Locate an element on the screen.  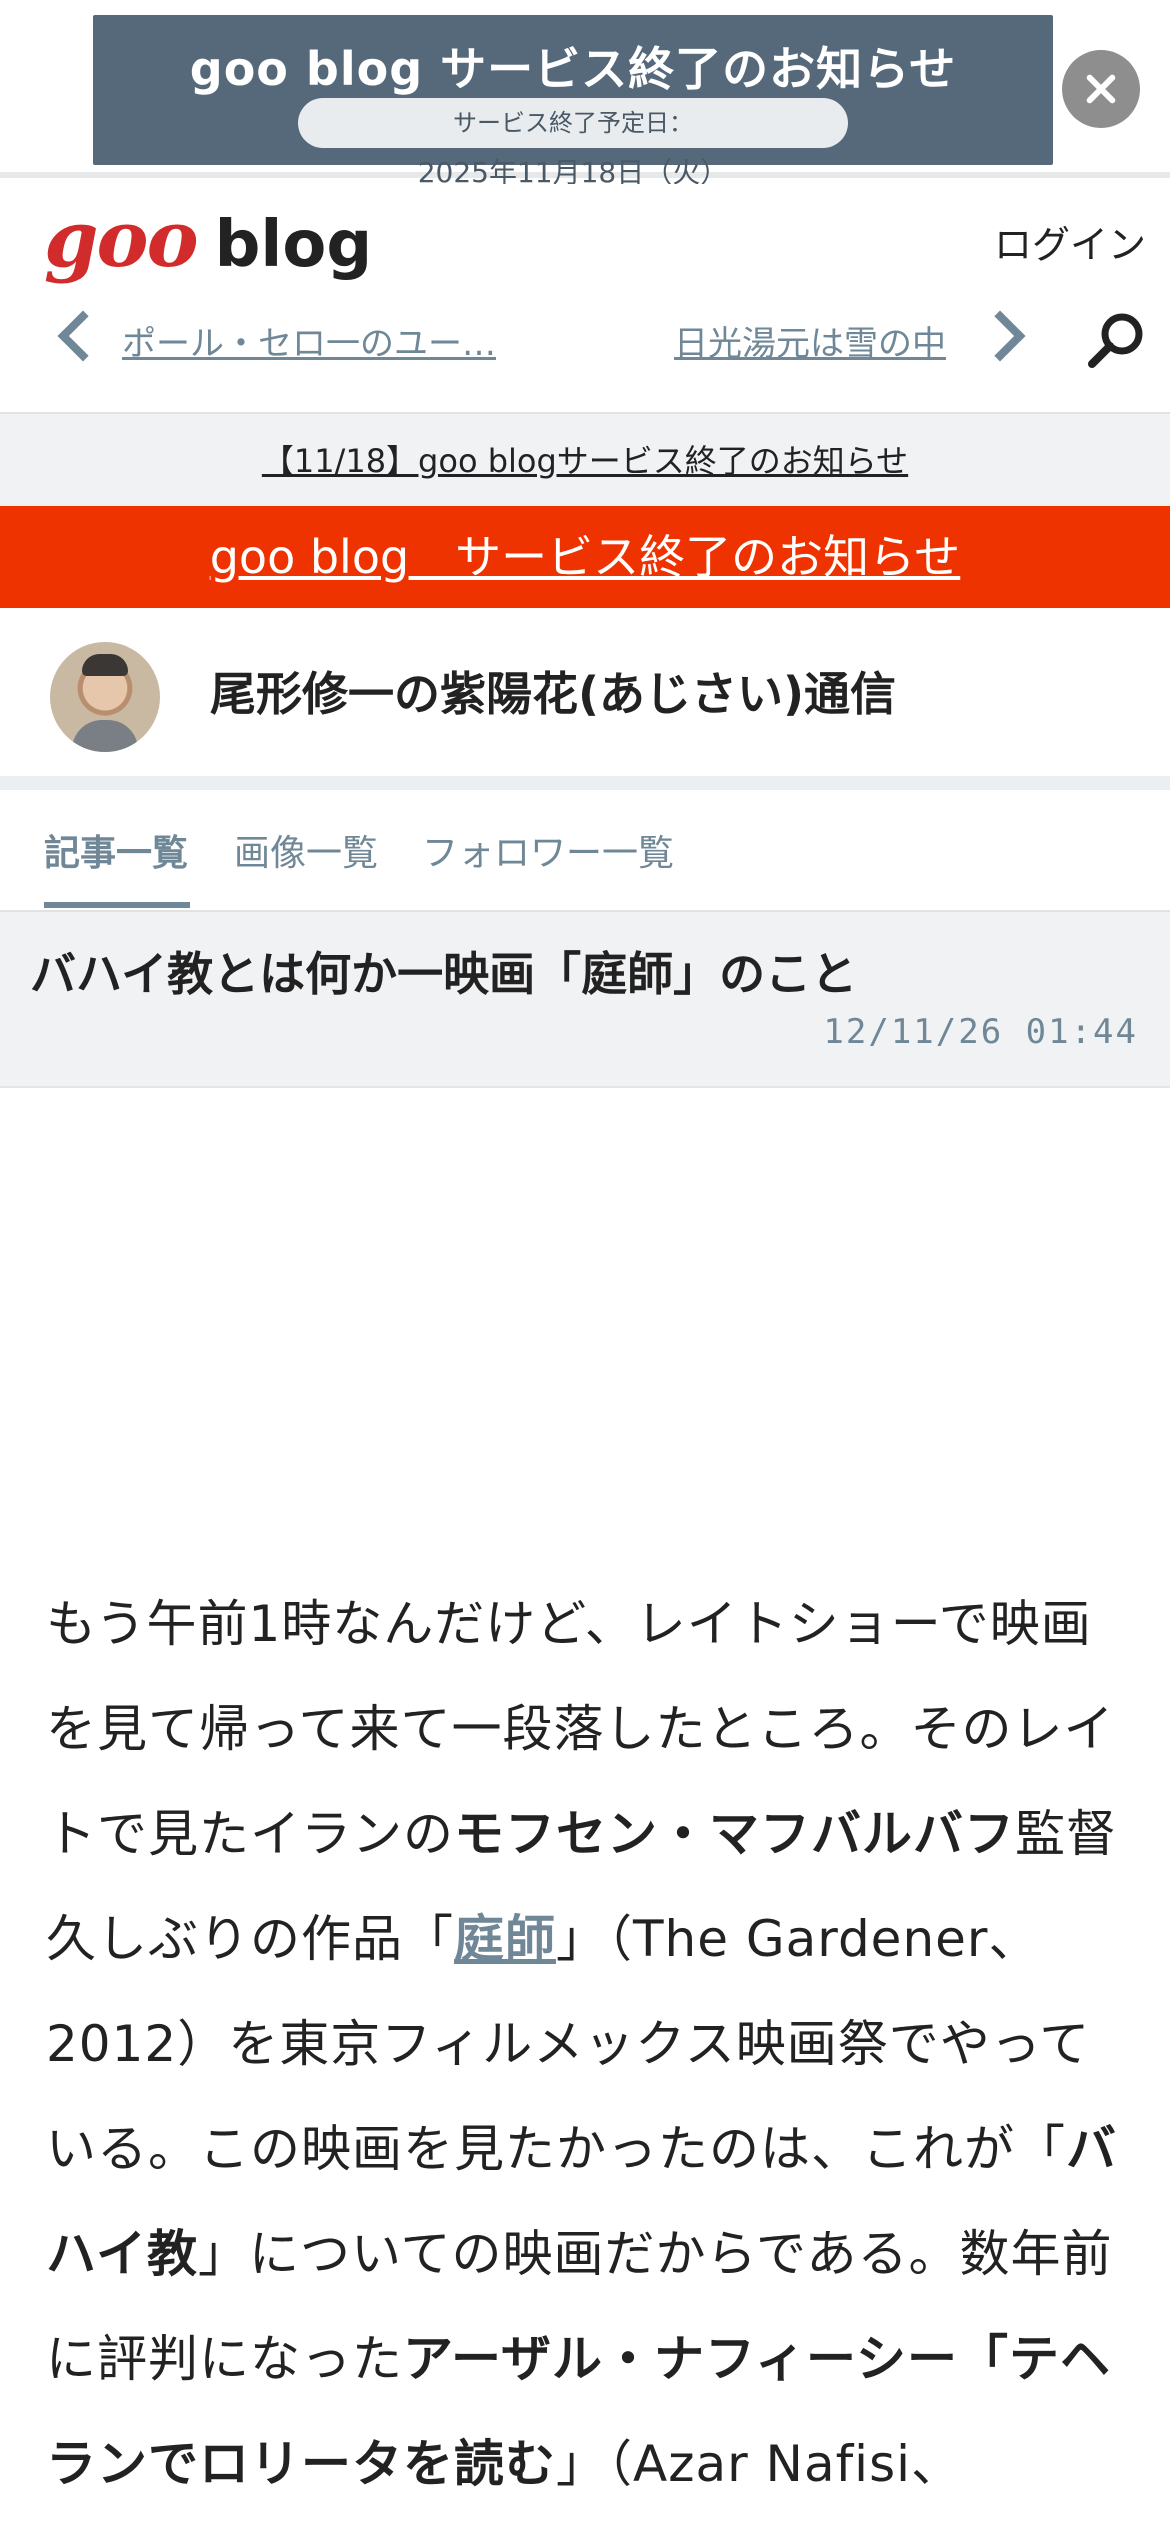
close-icon is located at coordinates (1101, 89).